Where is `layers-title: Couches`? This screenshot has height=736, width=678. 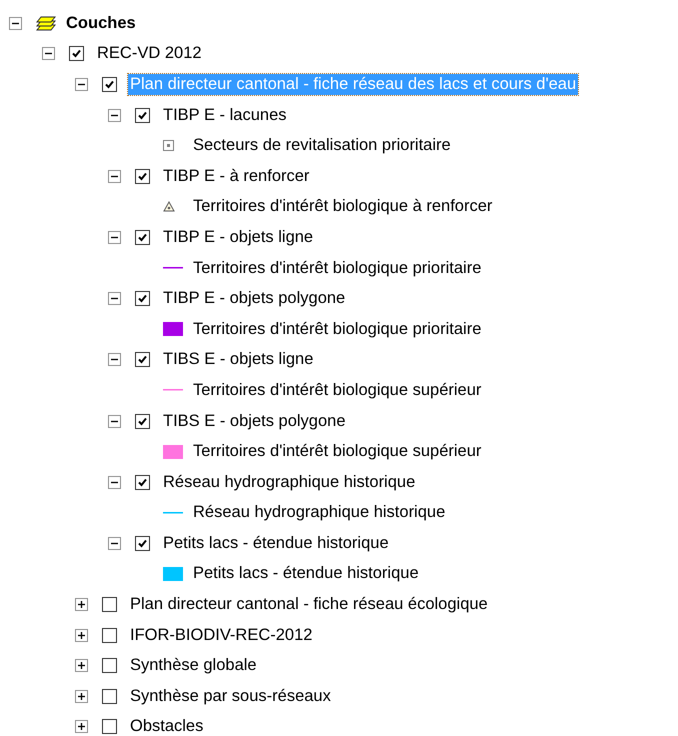 layers-title: Couches is located at coordinates (101, 23).